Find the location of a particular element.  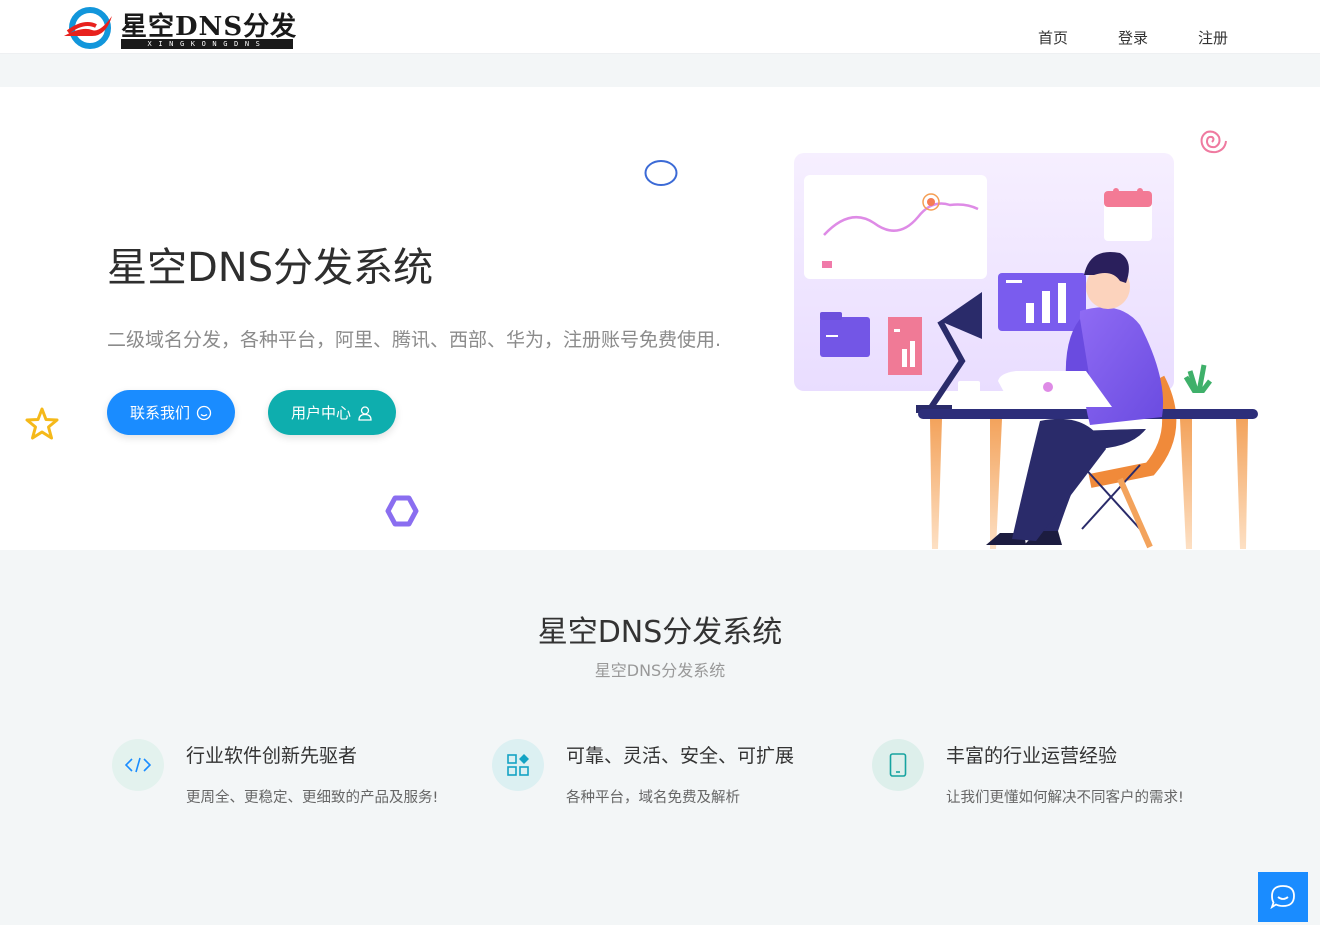

logo-subtext: XINGKONGDNS is located at coordinates (207, 44).